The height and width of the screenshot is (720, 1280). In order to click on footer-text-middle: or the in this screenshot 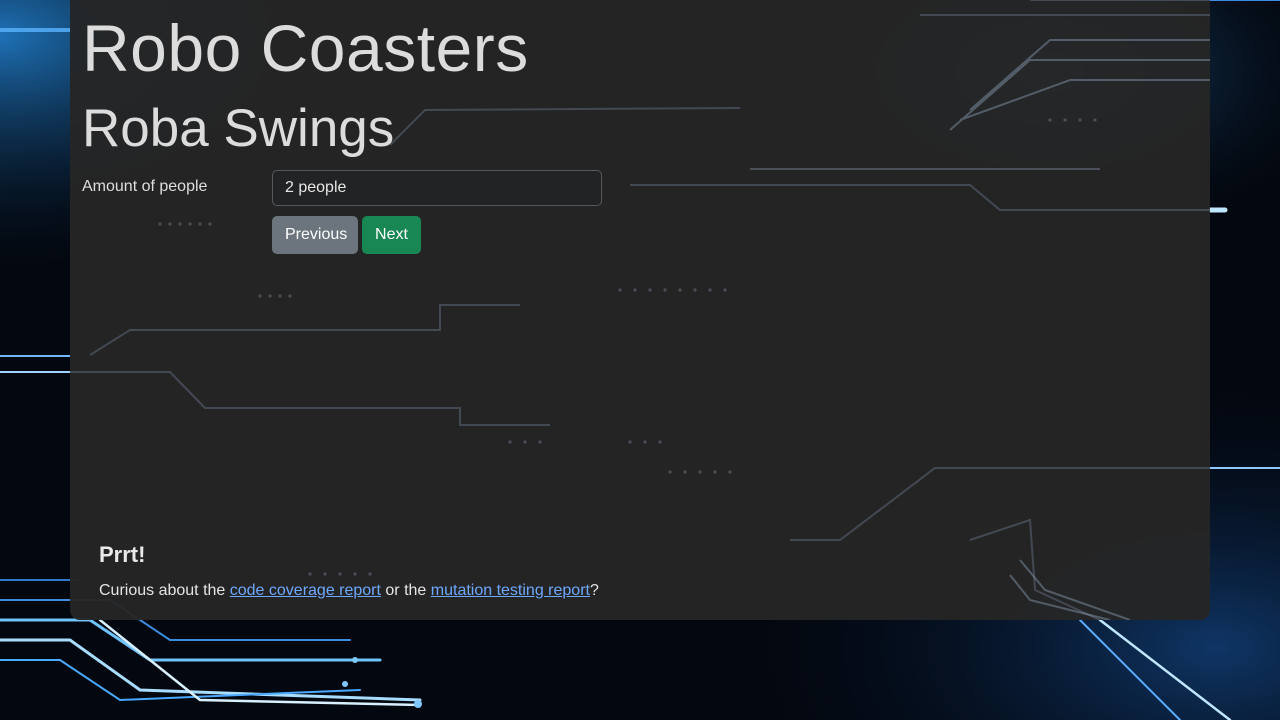, I will do `click(405, 590)`.